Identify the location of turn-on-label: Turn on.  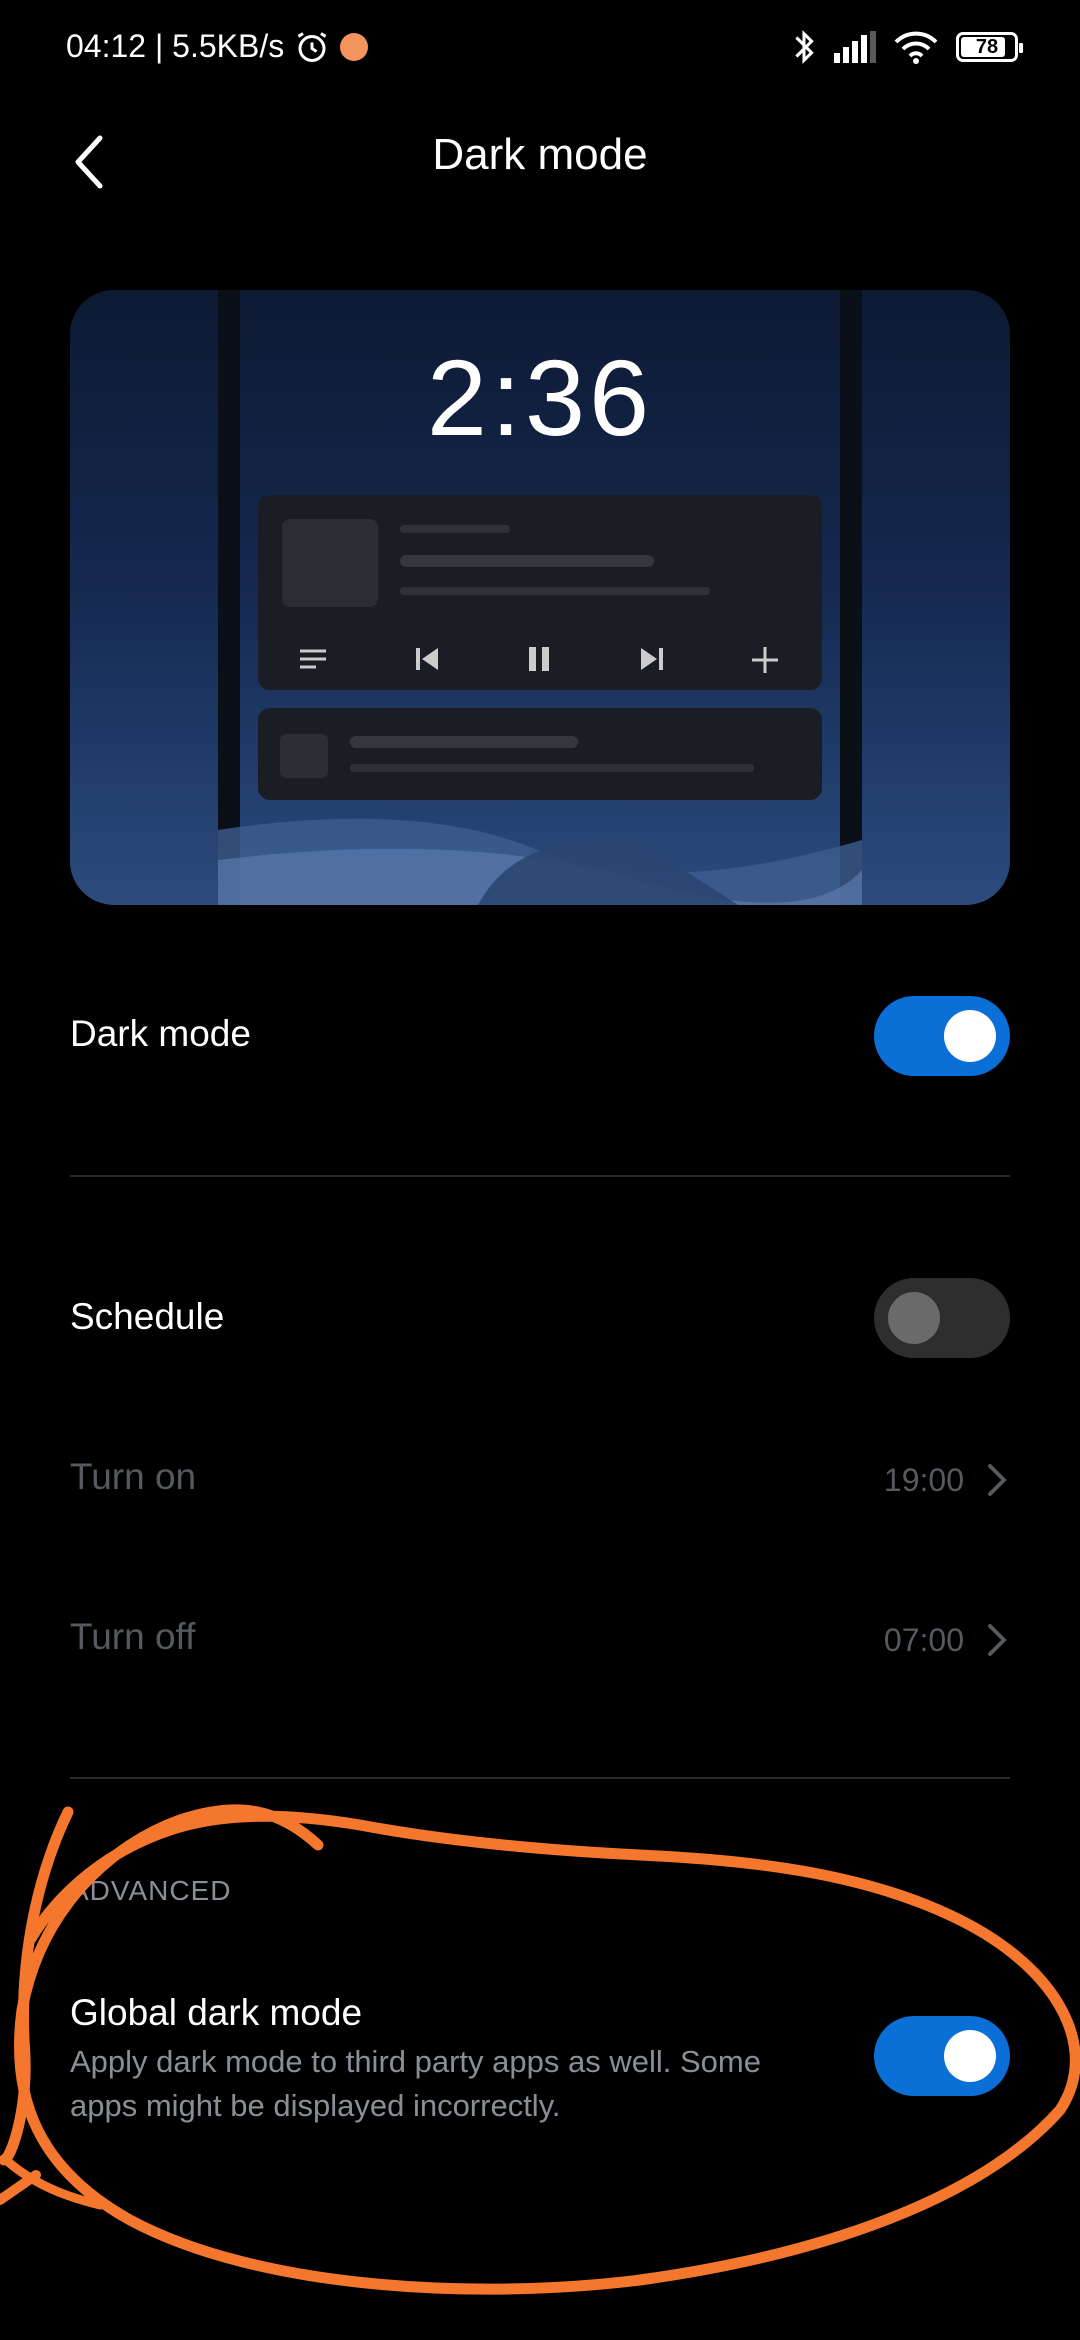
(133, 1477).